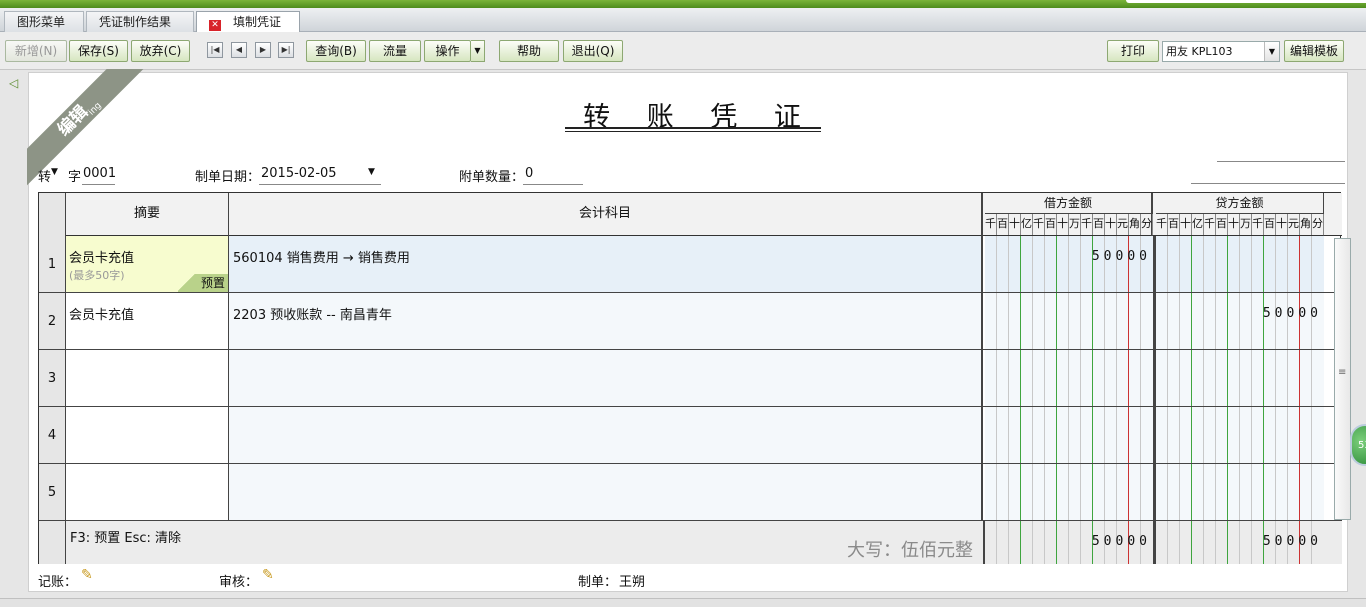 The width and height of the screenshot is (1366, 607). I want to click on scroll-grip-icon: ≡, so click(1343, 373).